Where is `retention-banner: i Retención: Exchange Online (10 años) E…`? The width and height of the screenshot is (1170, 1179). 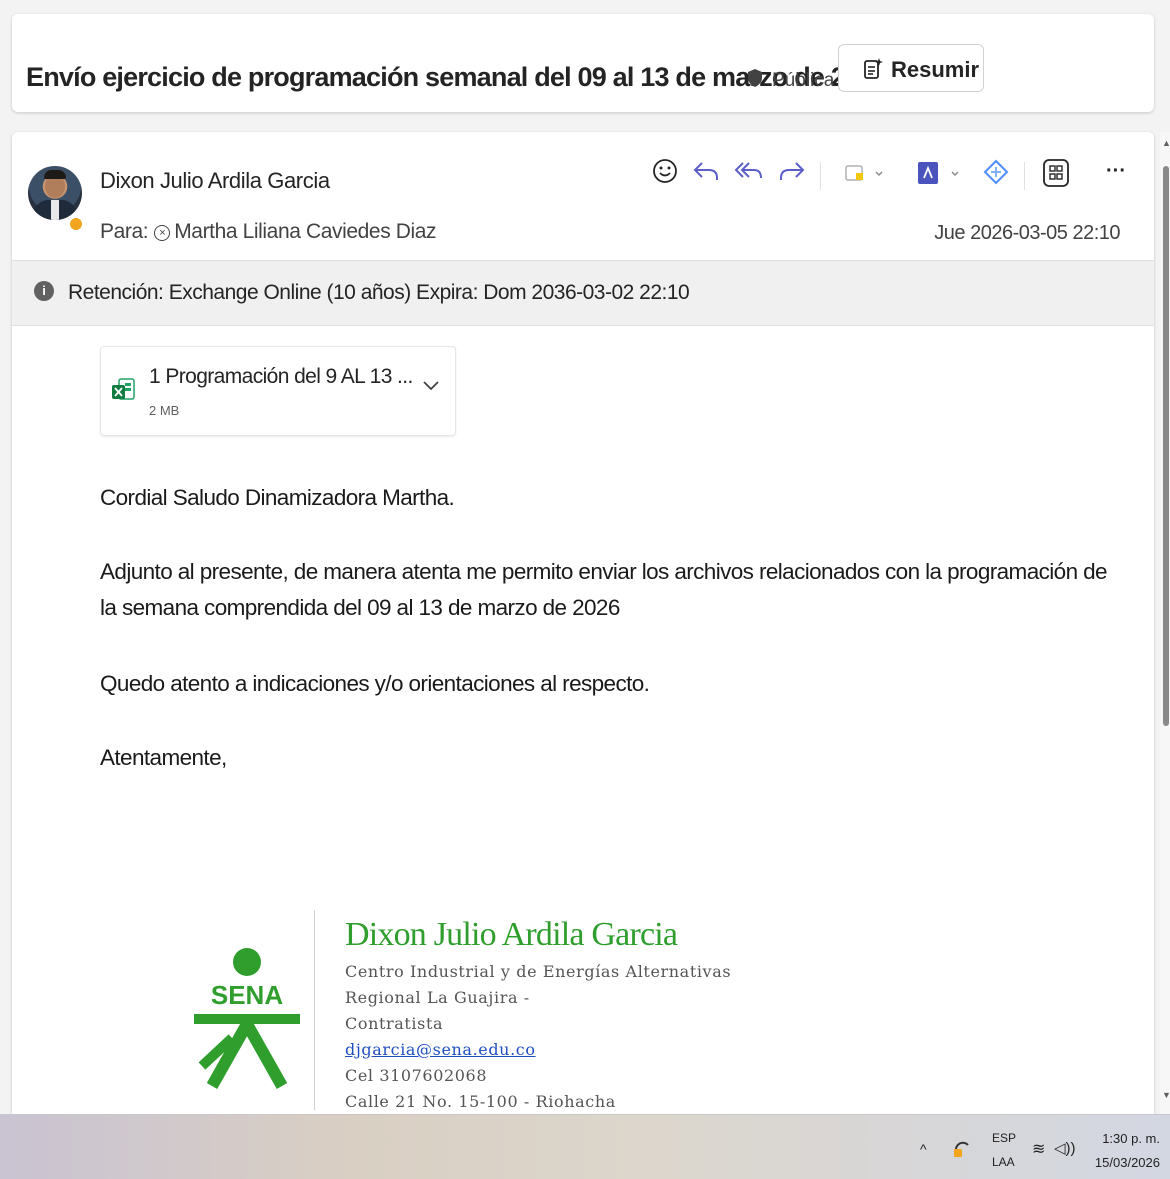 retention-banner: i Retención: Exchange Online (10 años) E… is located at coordinates (583, 293).